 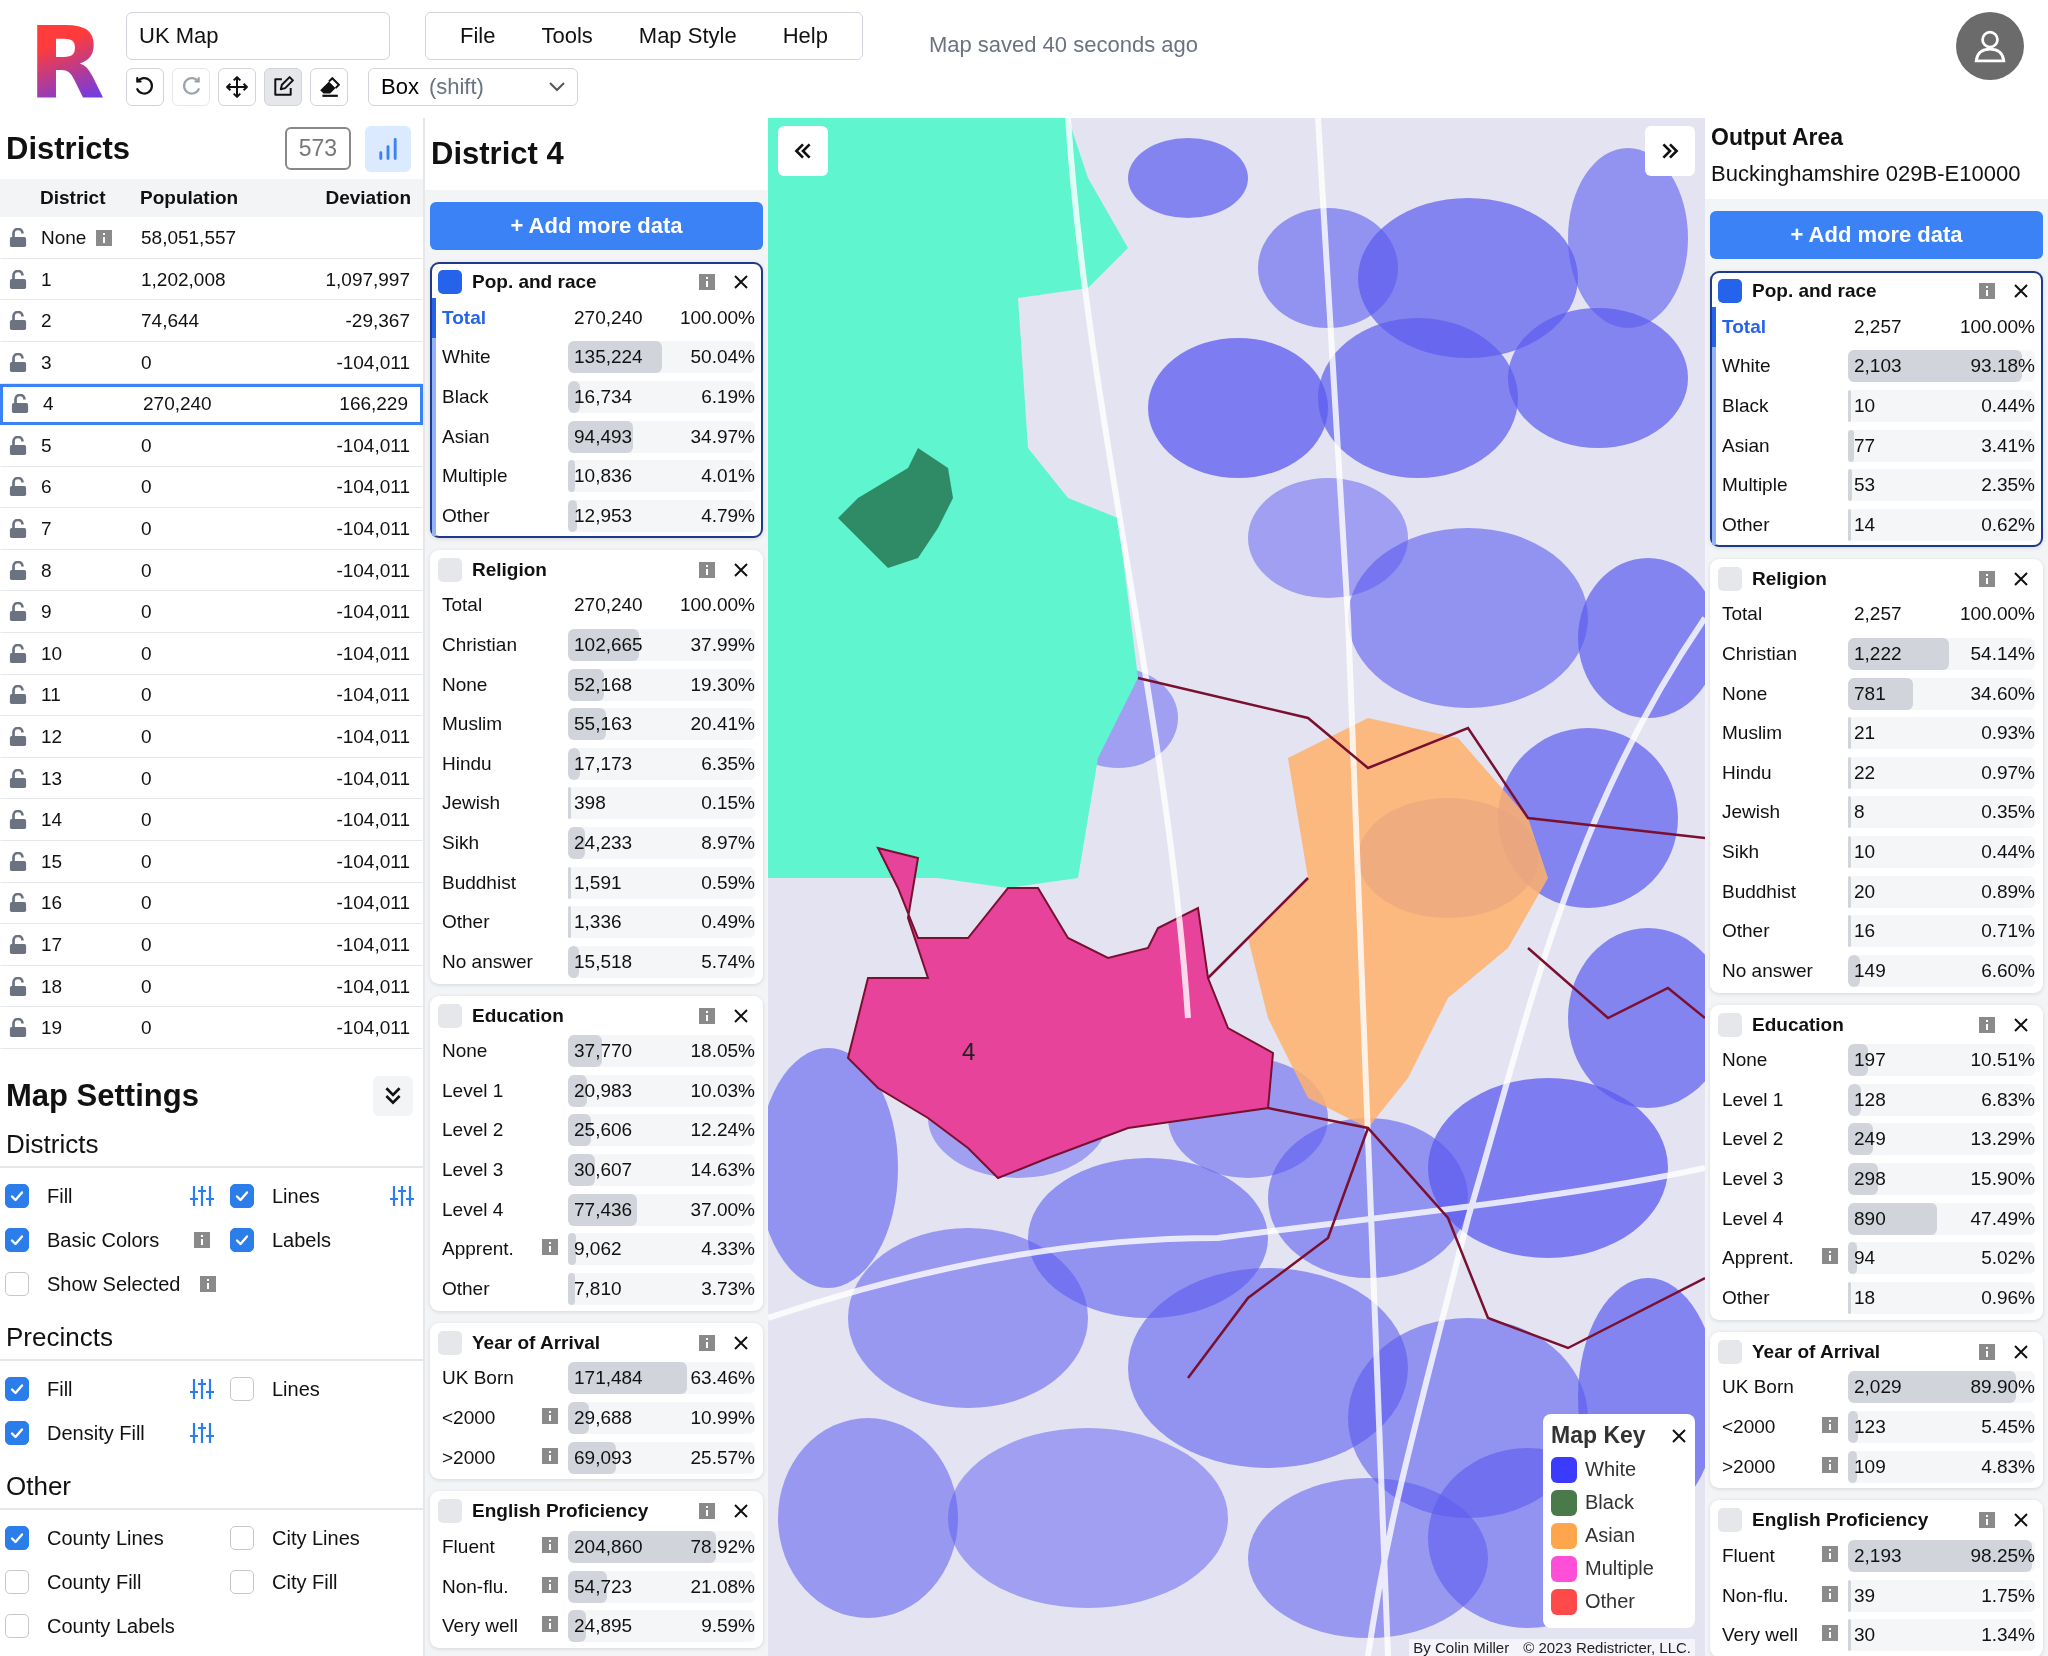 What do you see at coordinates (388, 148) in the screenshot?
I see `bar-chart-button` at bounding box center [388, 148].